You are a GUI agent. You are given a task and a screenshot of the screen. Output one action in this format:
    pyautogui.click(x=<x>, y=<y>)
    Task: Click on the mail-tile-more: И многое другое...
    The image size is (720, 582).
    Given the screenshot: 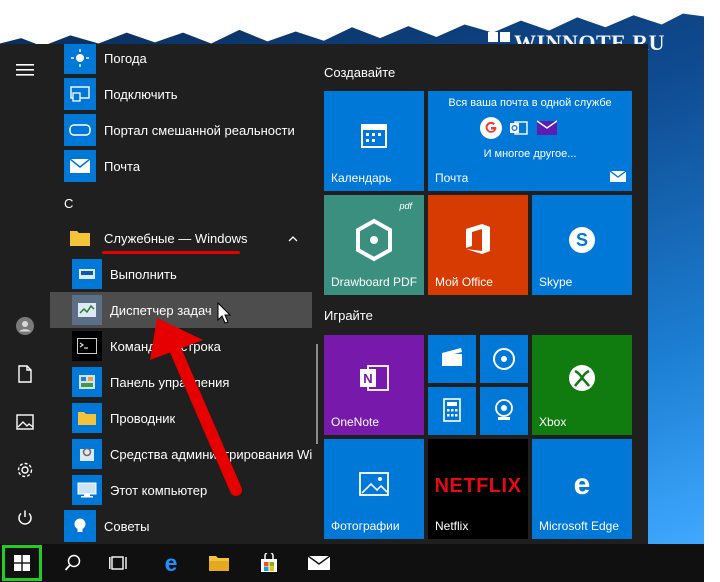 What is the action you would take?
    pyautogui.click(x=530, y=154)
    